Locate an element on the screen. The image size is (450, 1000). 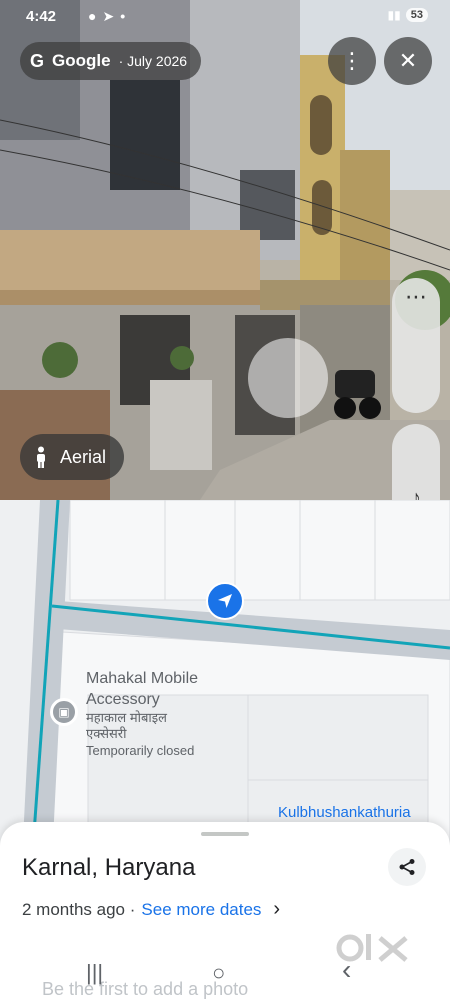
place-hindi-line2: एक्सेसरी is located at coordinates (106, 733).